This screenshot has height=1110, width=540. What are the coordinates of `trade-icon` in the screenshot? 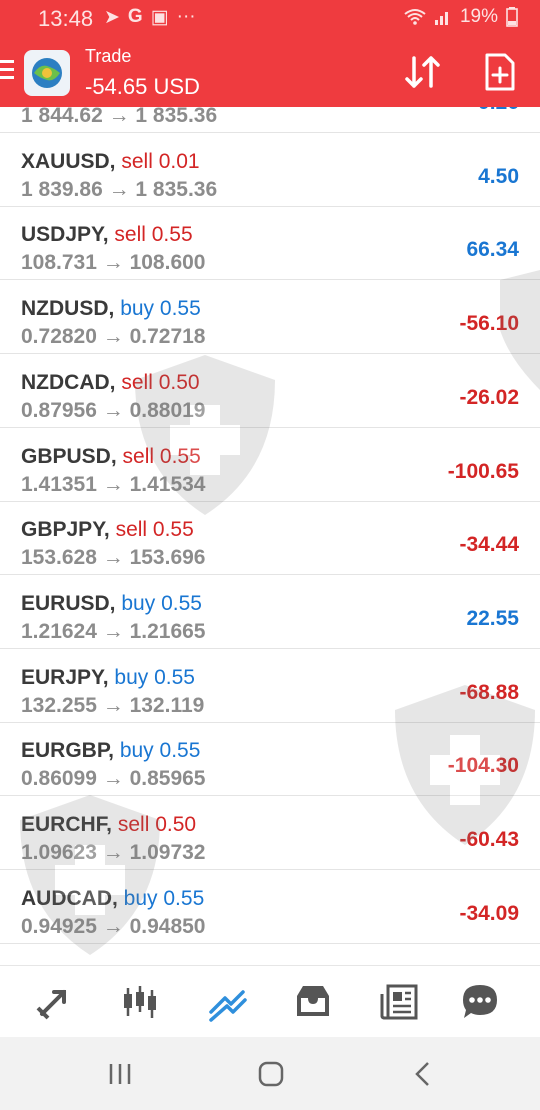 It's located at (228, 1006).